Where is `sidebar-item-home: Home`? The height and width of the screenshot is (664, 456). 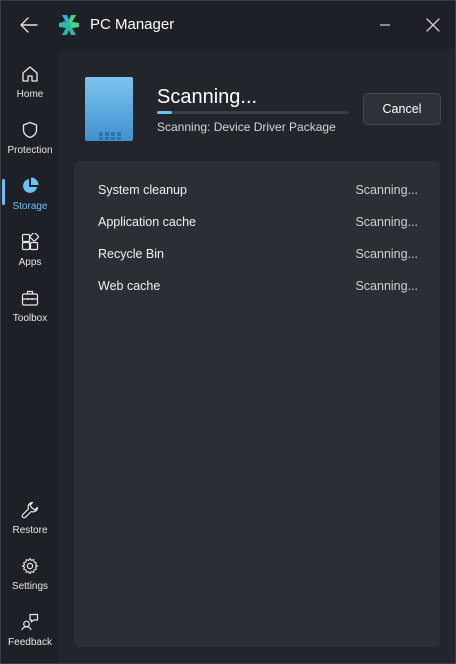
sidebar-item-home: Home is located at coordinates (30, 75).